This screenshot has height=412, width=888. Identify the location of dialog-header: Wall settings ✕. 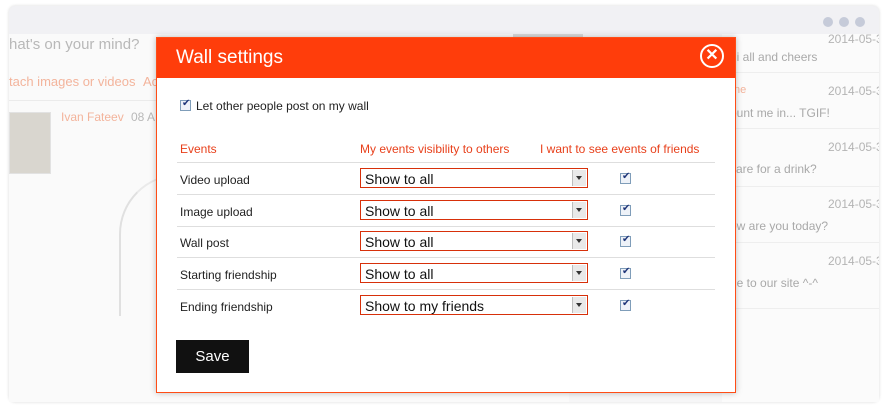
(446, 58).